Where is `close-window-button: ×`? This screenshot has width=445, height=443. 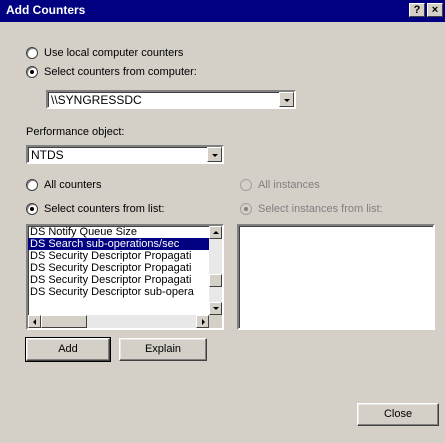
close-window-button: × is located at coordinates (435, 10).